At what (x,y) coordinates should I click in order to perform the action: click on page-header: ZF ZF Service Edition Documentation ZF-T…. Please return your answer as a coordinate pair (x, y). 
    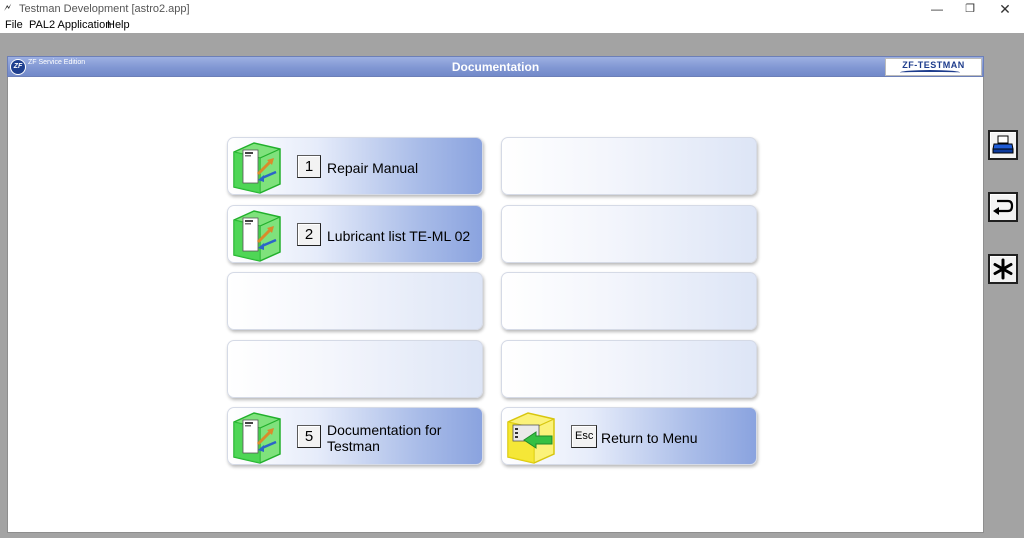
    Looking at the image, I should click on (495, 66).